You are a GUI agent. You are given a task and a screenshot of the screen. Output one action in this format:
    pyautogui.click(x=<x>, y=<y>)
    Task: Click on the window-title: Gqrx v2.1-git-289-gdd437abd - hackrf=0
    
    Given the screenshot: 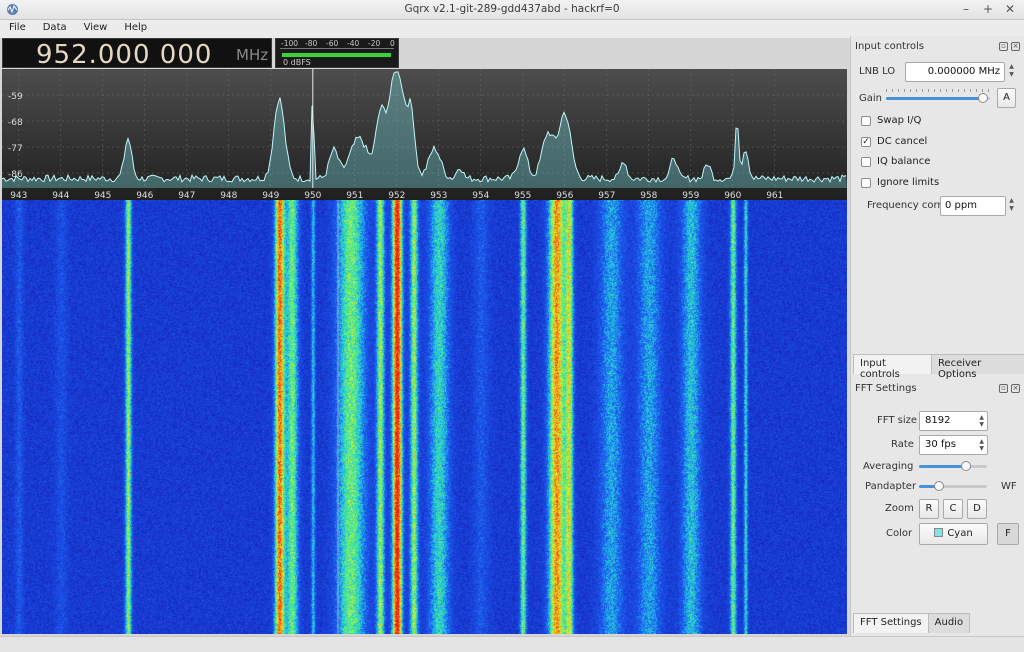 What is the action you would take?
    pyautogui.click(x=512, y=9)
    